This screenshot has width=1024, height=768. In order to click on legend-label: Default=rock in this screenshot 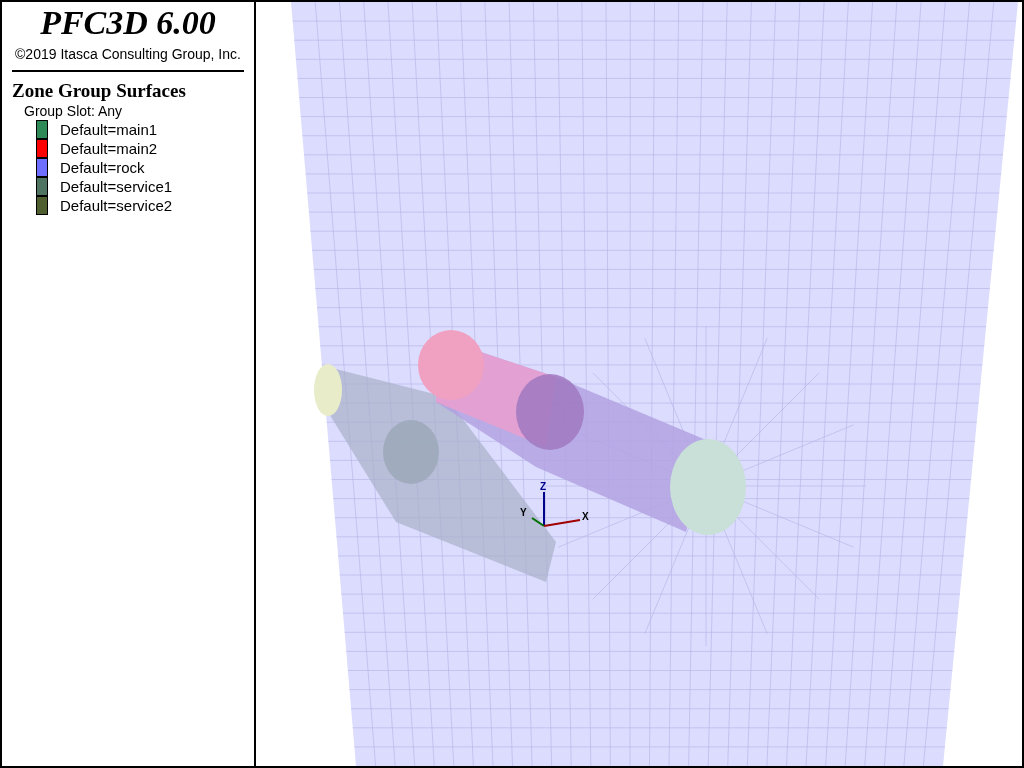, I will do `click(102, 167)`.